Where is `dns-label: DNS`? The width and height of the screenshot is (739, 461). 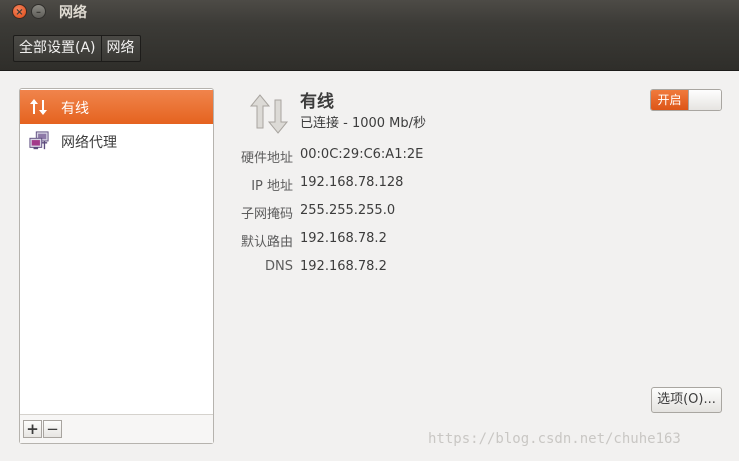 dns-label: DNS is located at coordinates (279, 266).